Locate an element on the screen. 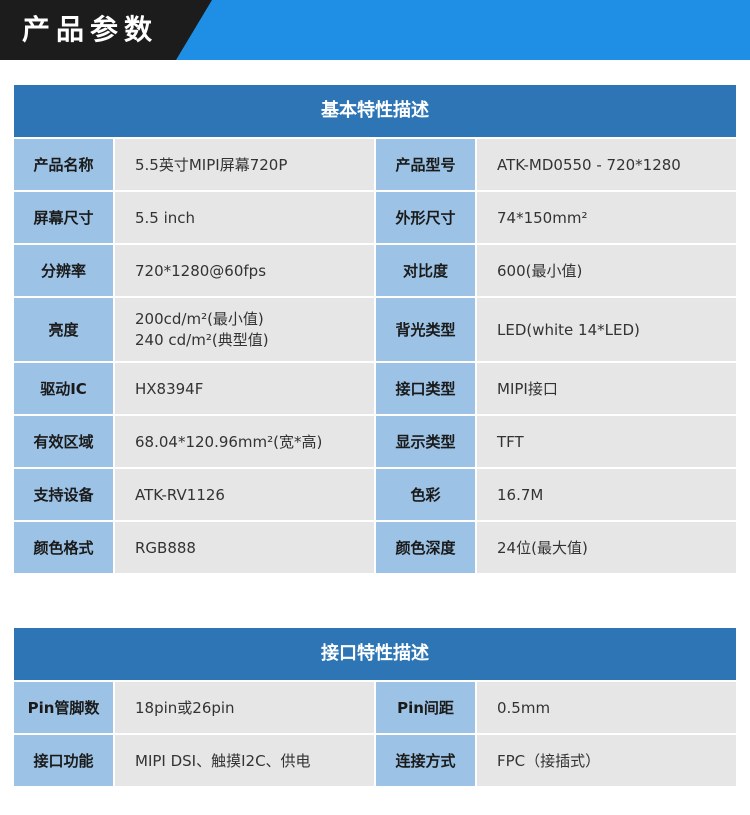 The height and width of the screenshot is (815, 750). spec-value: ATK-MD0550 - 720*1280 is located at coordinates (606, 164).